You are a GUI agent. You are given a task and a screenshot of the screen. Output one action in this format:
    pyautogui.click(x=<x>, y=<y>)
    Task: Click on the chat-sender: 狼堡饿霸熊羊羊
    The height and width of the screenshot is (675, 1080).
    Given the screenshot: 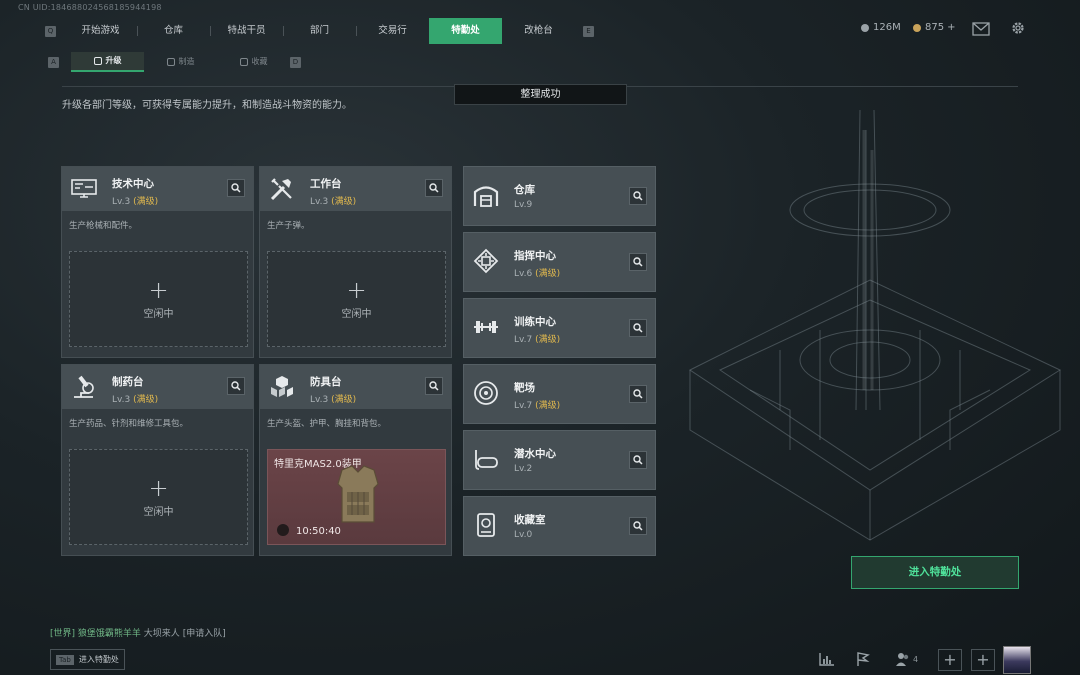 What is the action you would take?
    pyautogui.click(x=109, y=634)
    